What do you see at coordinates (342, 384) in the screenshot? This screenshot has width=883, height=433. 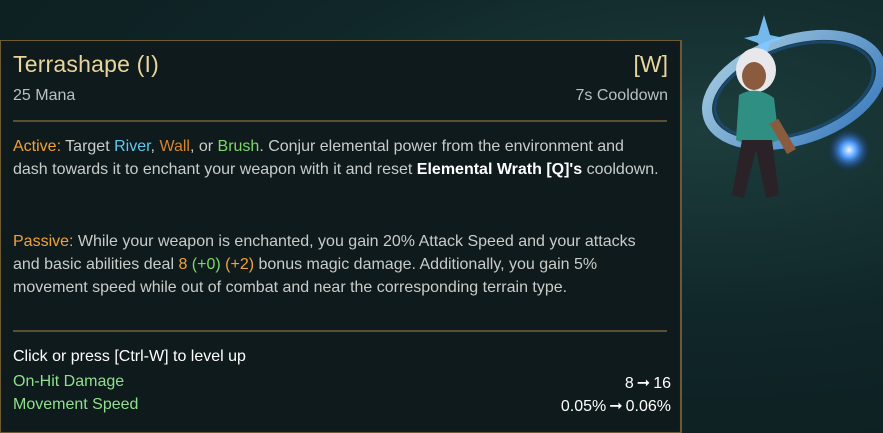 I see `stat-row-on-hit-damage: On-Hit Damage 8 ➞ 16` at bounding box center [342, 384].